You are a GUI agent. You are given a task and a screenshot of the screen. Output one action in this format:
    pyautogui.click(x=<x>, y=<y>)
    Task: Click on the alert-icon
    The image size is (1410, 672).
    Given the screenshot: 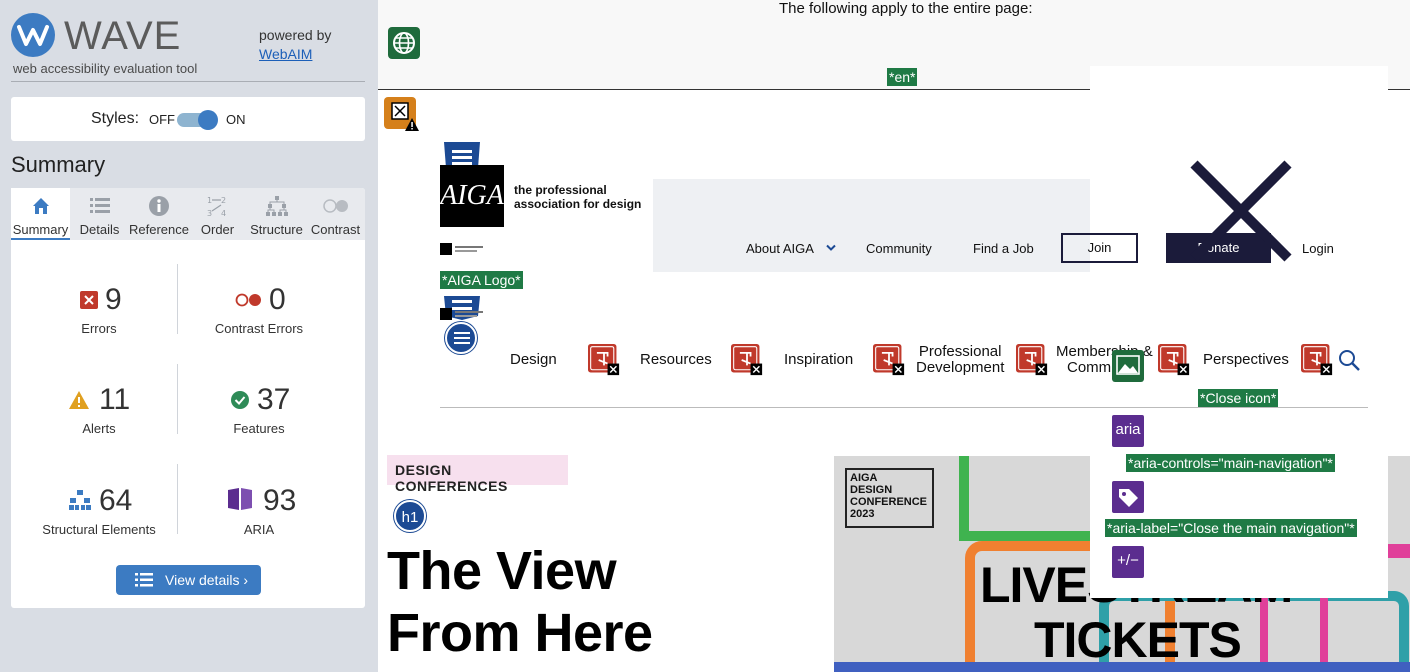 What is the action you would take?
    pyautogui.click(x=79, y=400)
    